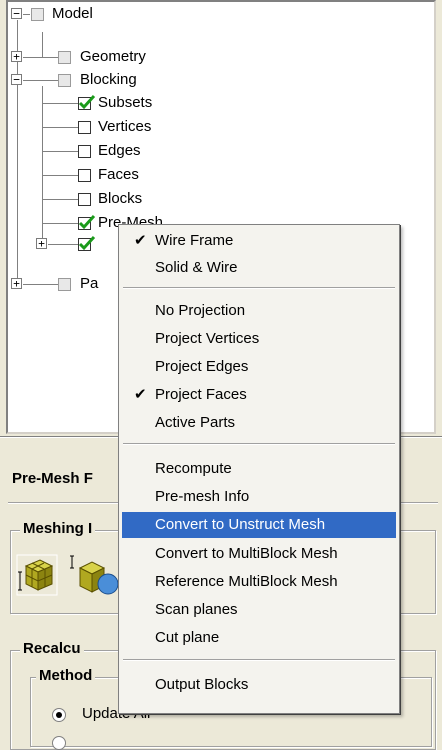  I want to click on tree-checkbox-parts, so click(64, 284).